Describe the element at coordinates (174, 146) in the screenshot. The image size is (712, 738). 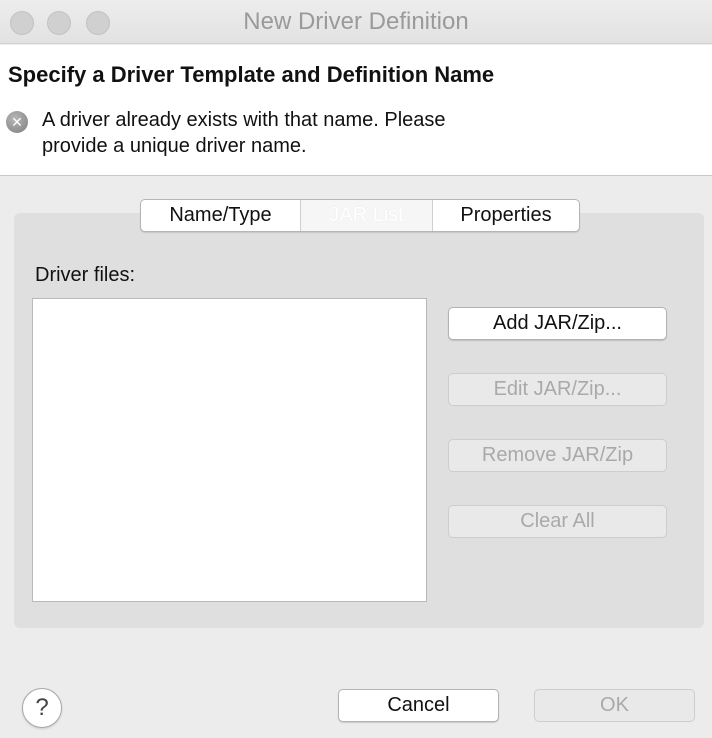
I see `error-message-line-2: provide a unique driver name.` at that location.